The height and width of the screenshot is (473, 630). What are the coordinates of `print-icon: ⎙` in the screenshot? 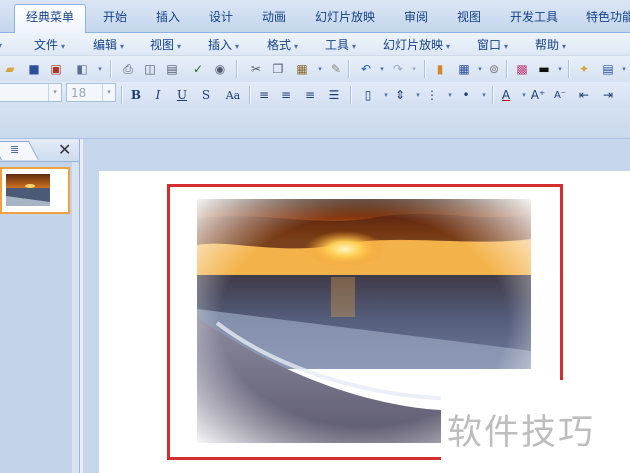 It's located at (128, 69).